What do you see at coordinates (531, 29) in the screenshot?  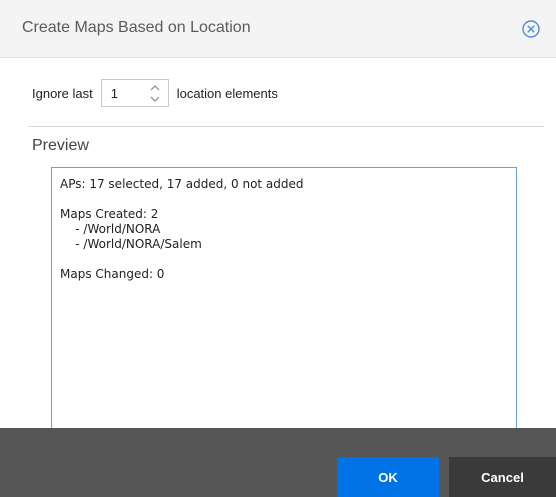 I see `close-icon` at bounding box center [531, 29].